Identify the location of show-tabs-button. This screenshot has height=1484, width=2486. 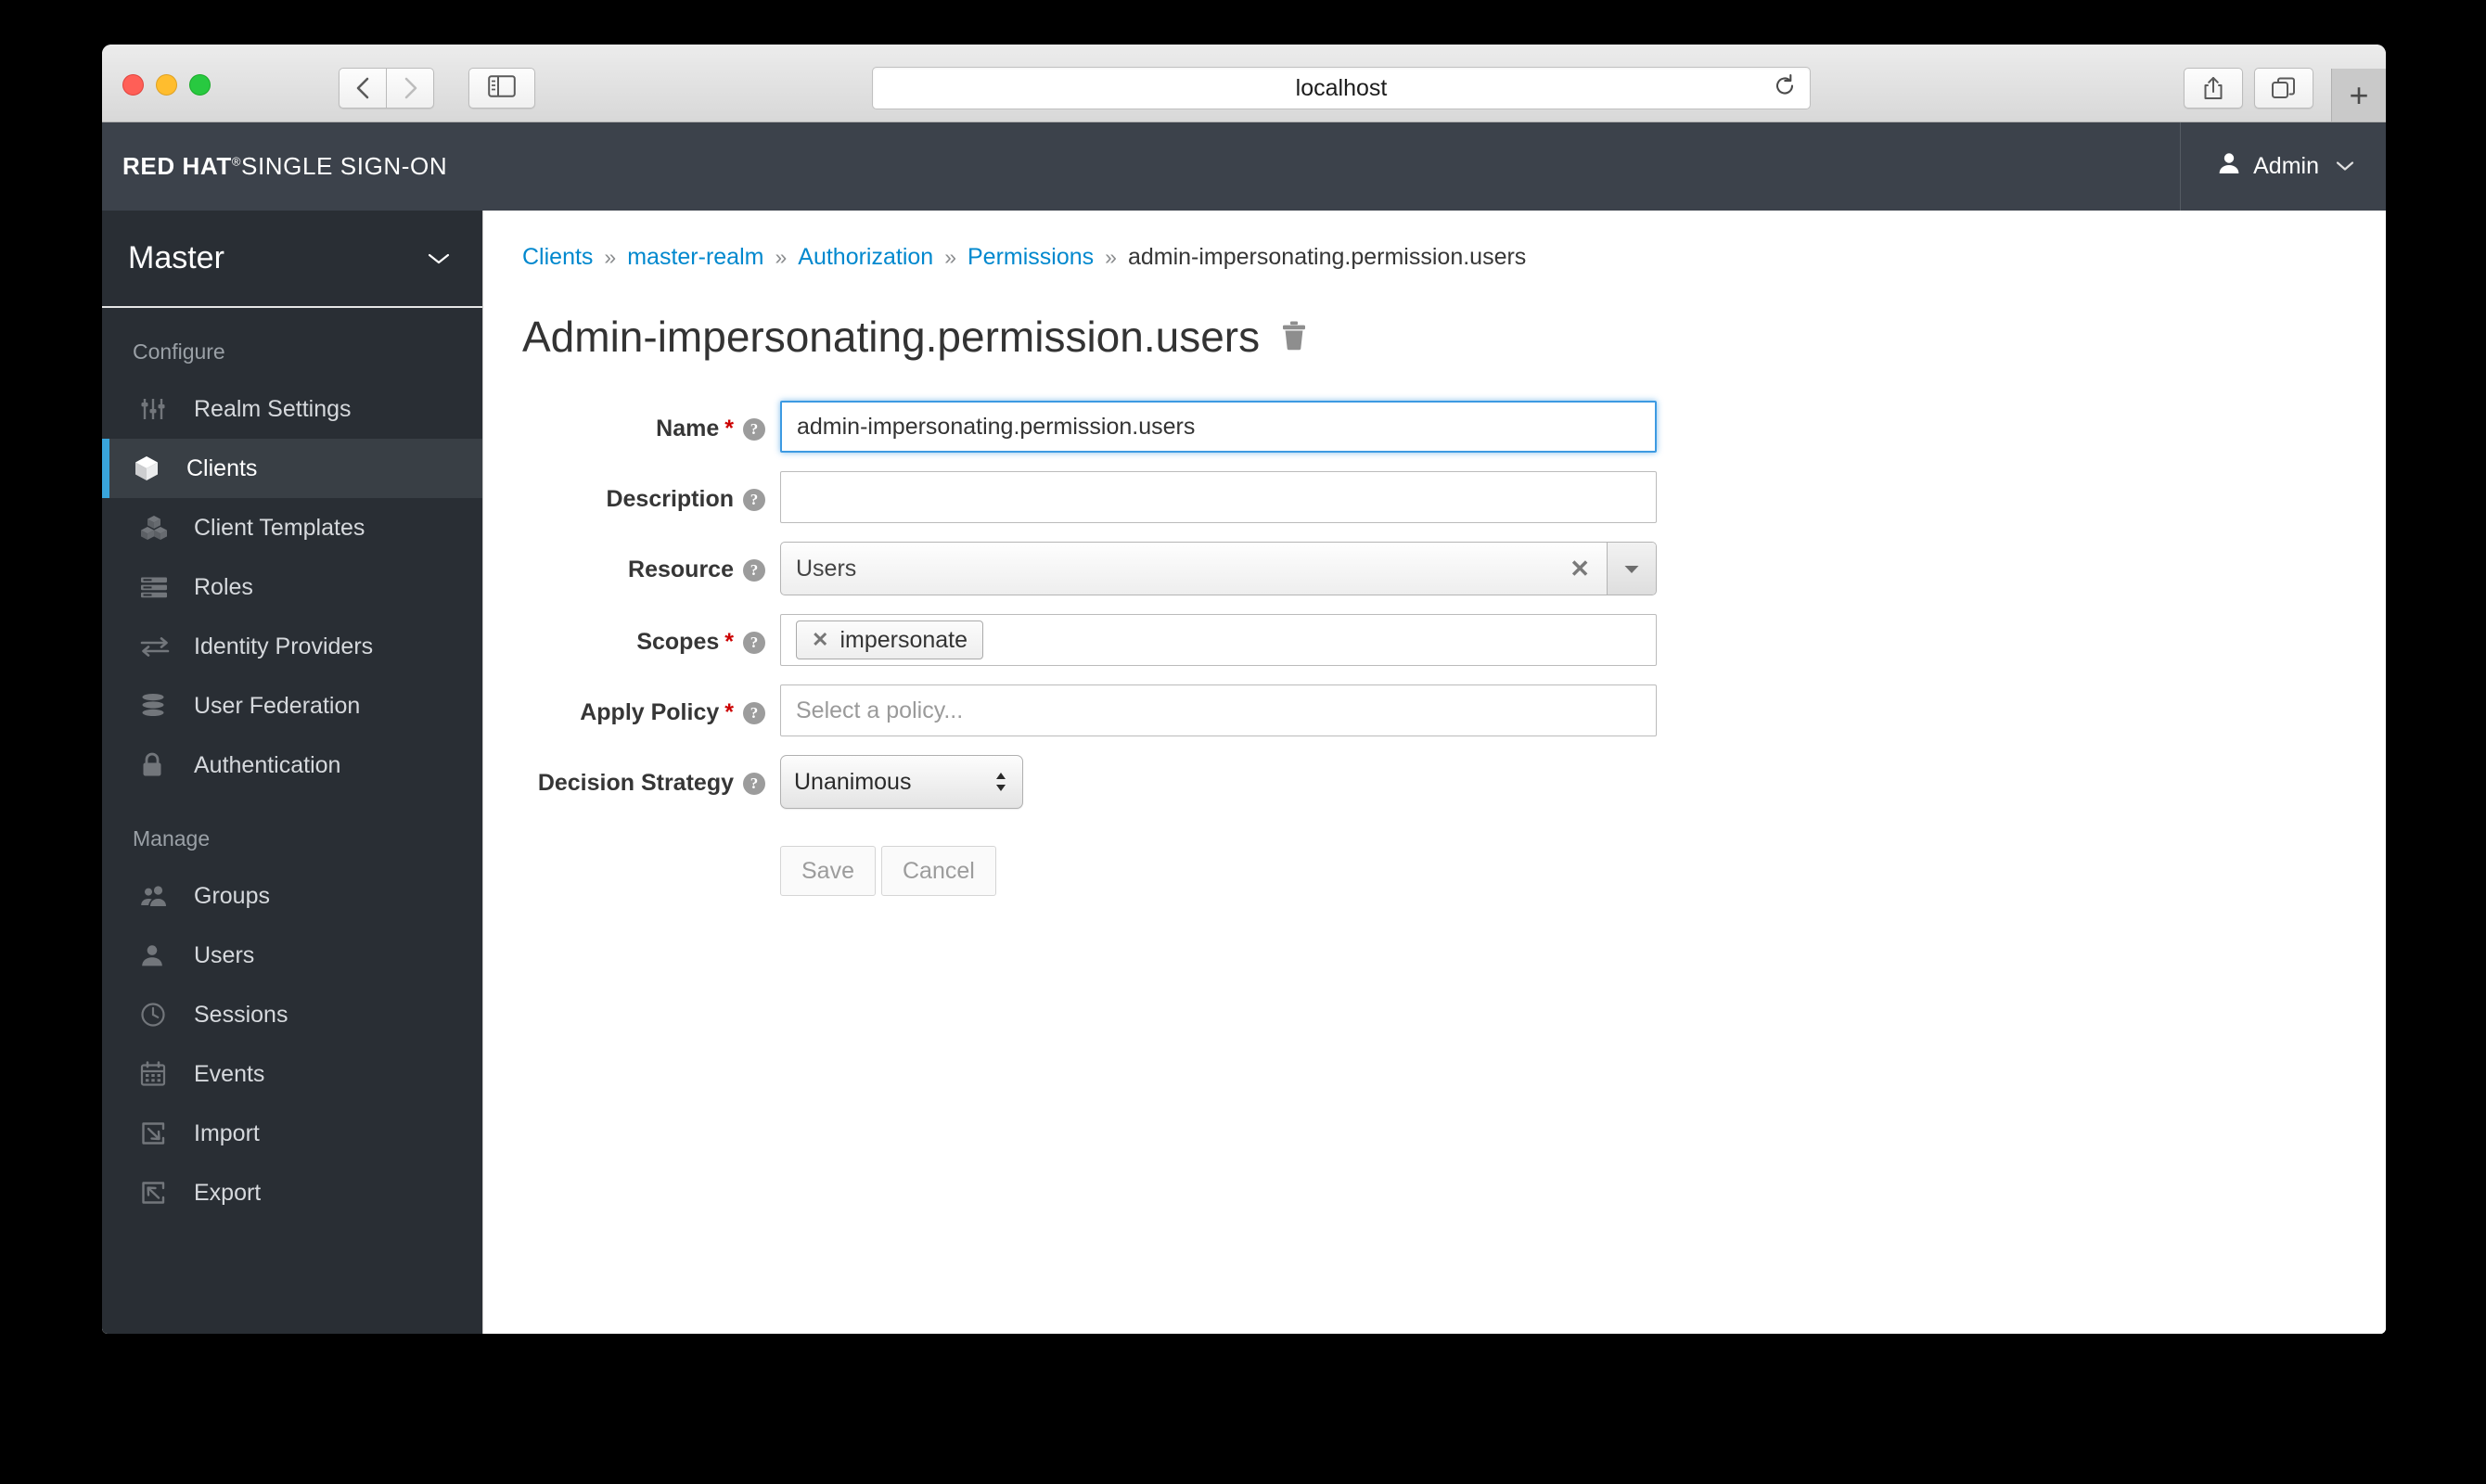
(2283, 88).